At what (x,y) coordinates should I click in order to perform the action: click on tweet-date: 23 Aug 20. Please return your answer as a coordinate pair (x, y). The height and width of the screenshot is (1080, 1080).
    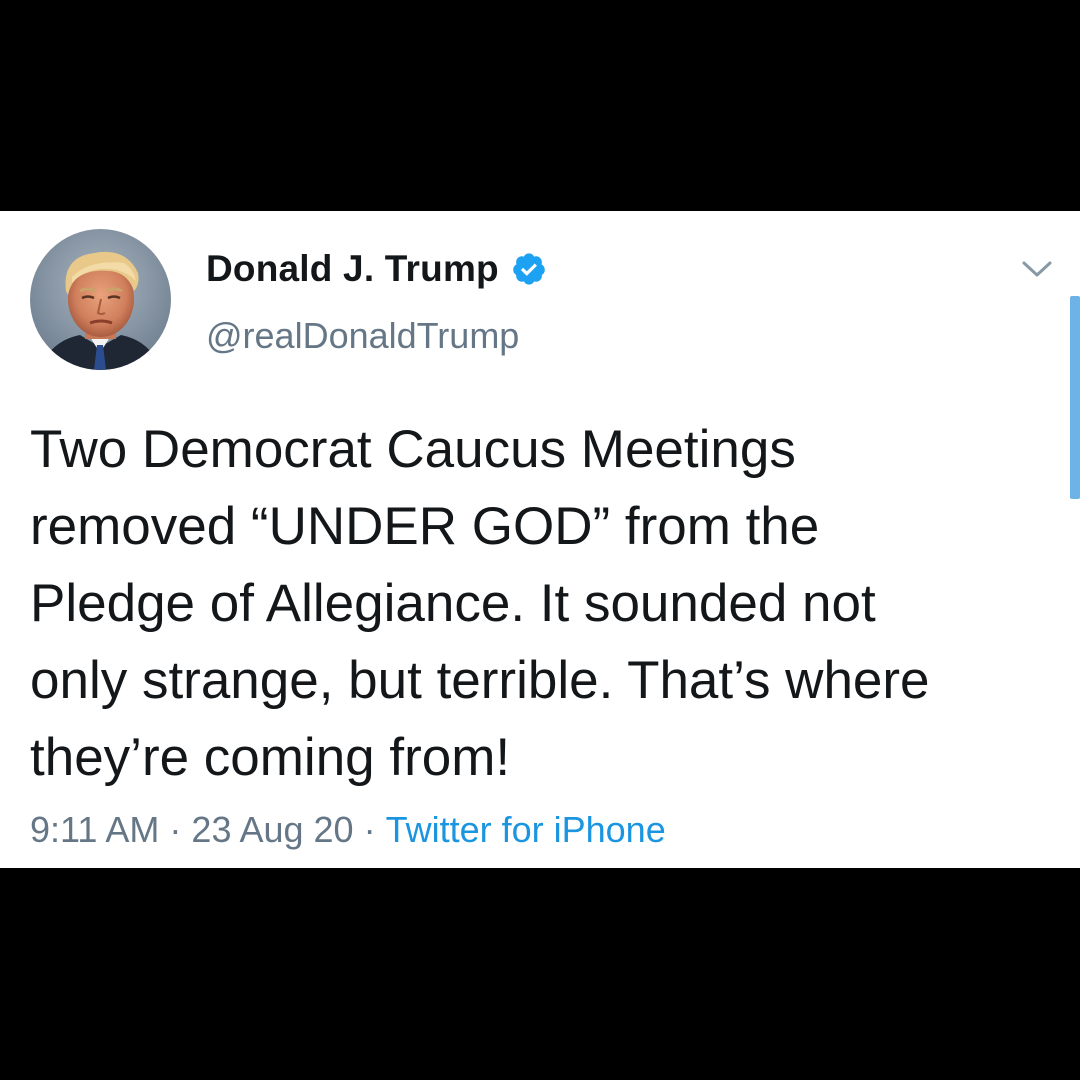
    Looking at the image, I should click on (272, 829).